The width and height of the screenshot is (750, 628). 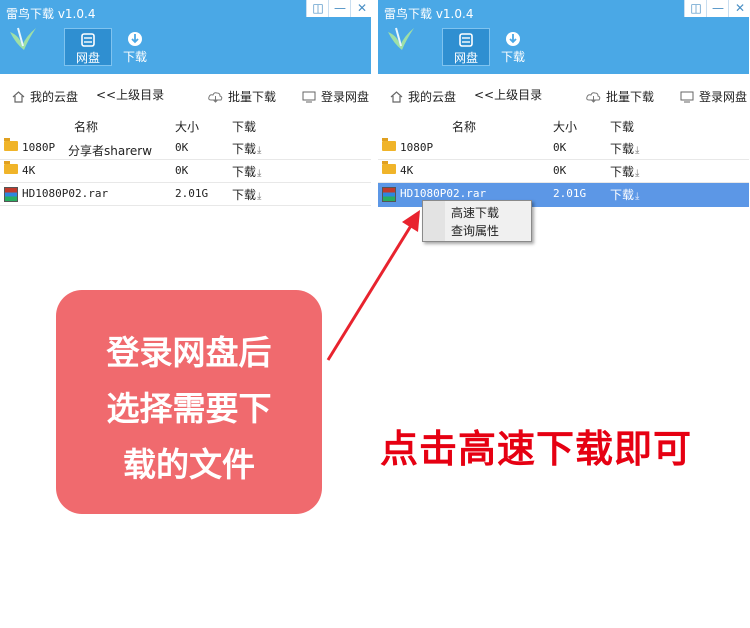 I want to click on callout-line: 登录网盘后, so click(x=189, y=352).